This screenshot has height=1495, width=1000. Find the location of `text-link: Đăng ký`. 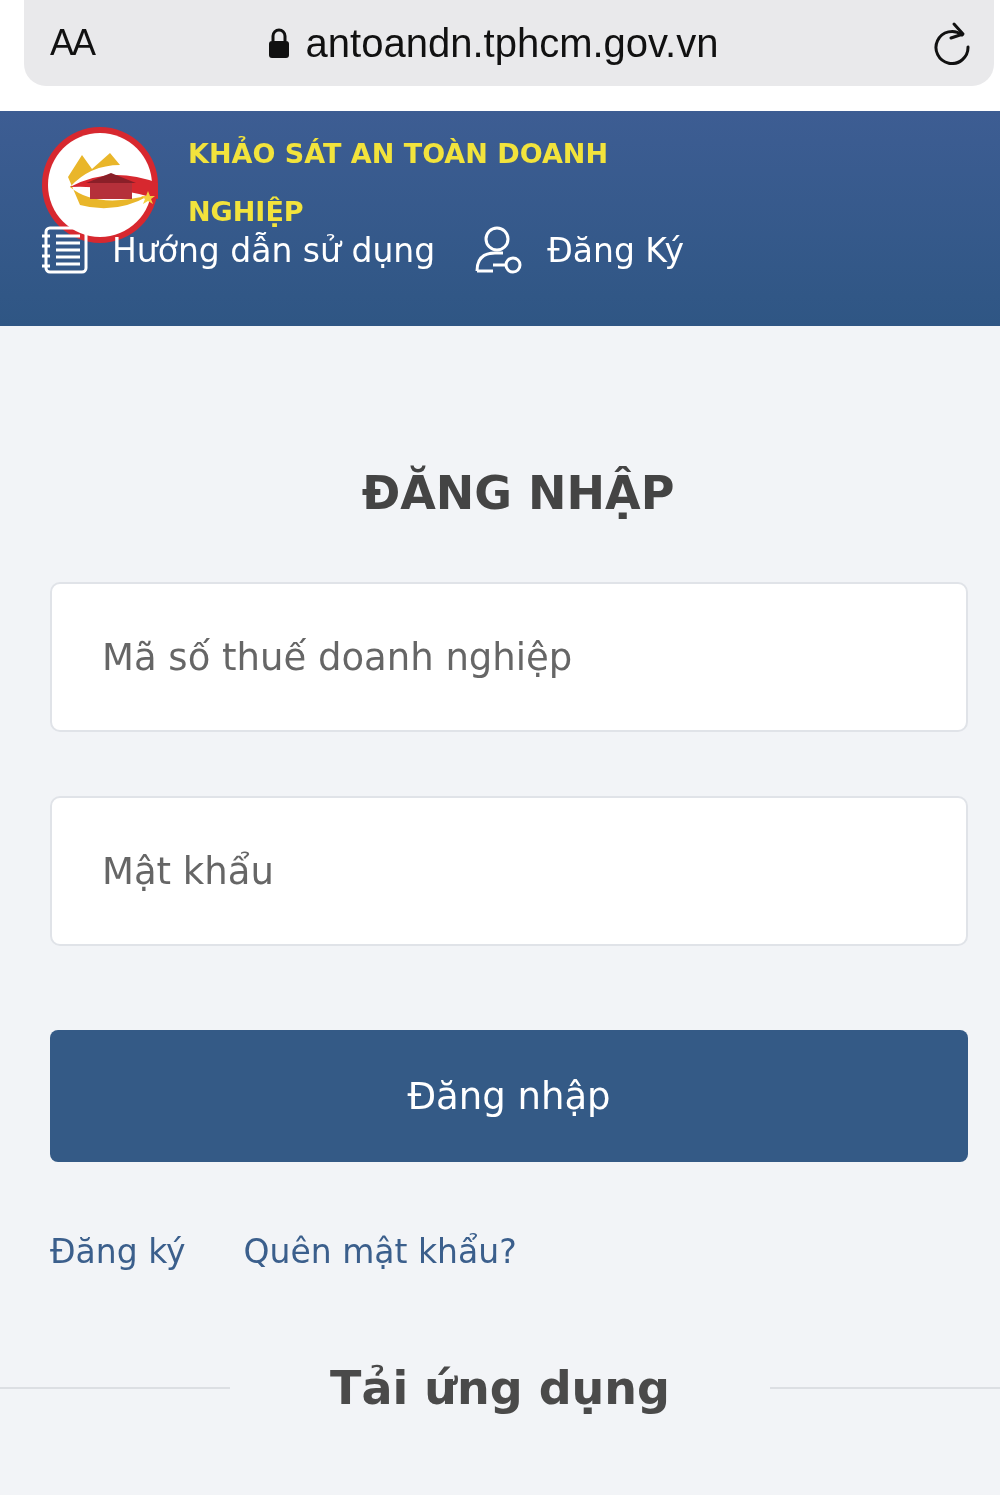

text-link: Đăng ký is located at coordinates (118, 1251).